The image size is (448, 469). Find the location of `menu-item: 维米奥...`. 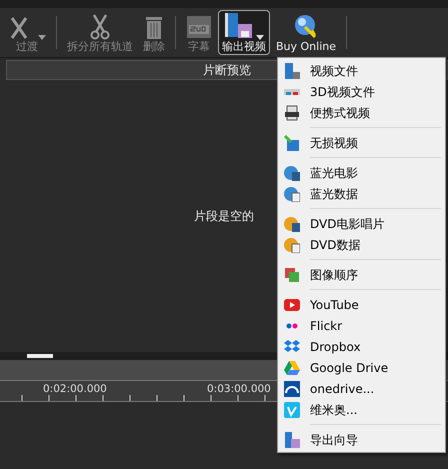

menu-item: 维米奥... is located at coordinates (361, 409).